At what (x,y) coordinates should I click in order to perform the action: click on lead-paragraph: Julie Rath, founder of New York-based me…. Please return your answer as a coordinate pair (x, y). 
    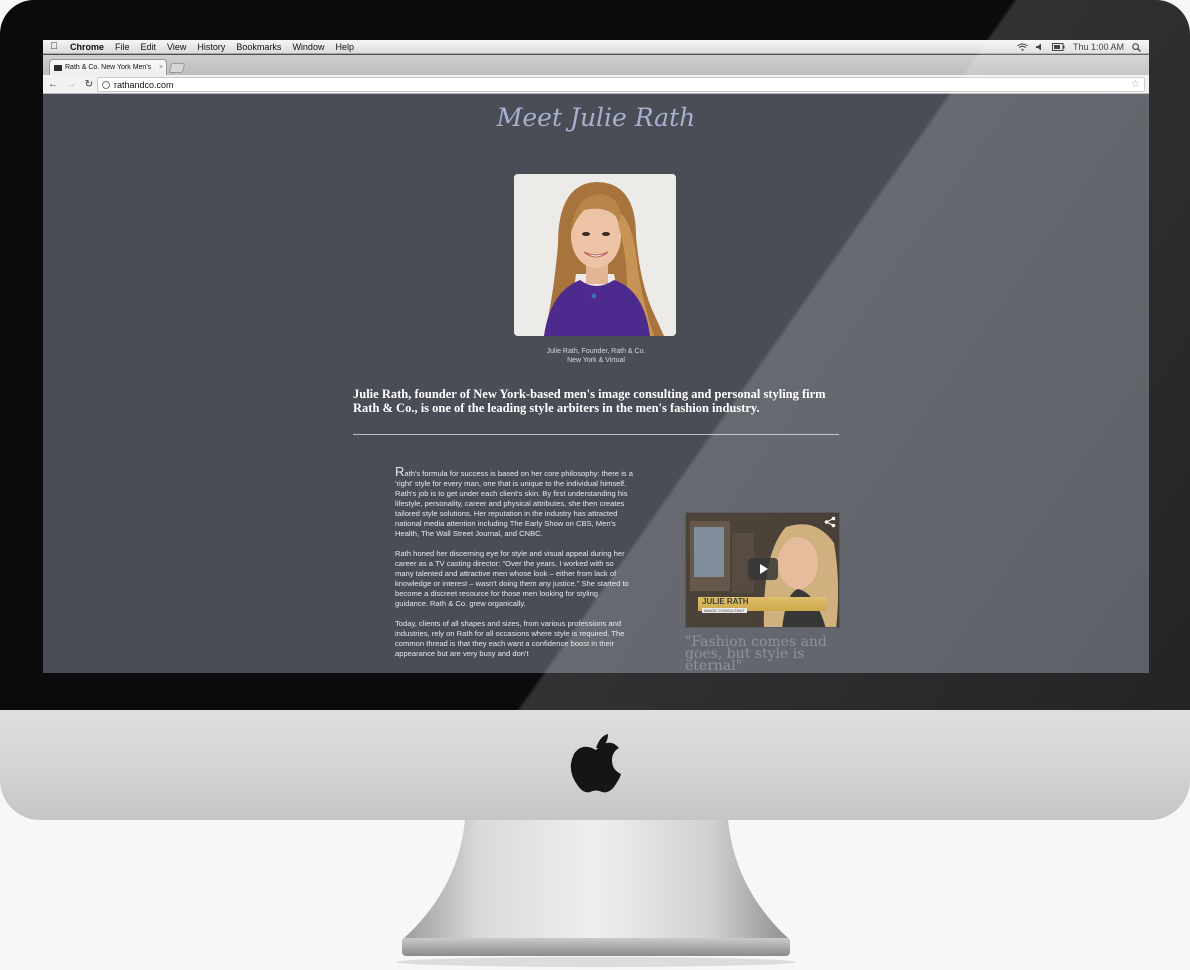
    Looking at the image, I should click on (589, 401).